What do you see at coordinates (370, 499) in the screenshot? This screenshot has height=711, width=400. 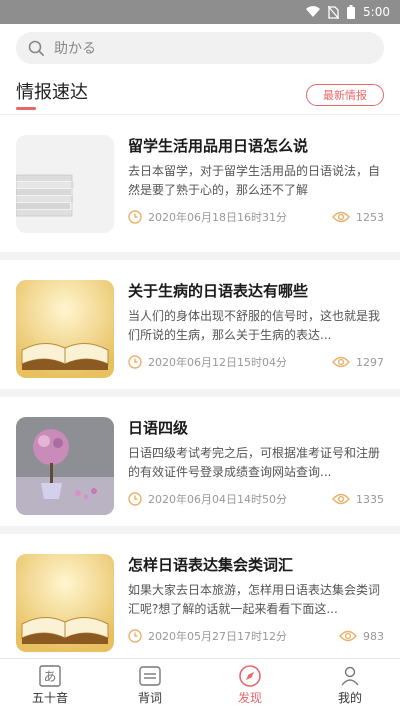 I see `article-views: 1335` at bounding box center [370, 499].